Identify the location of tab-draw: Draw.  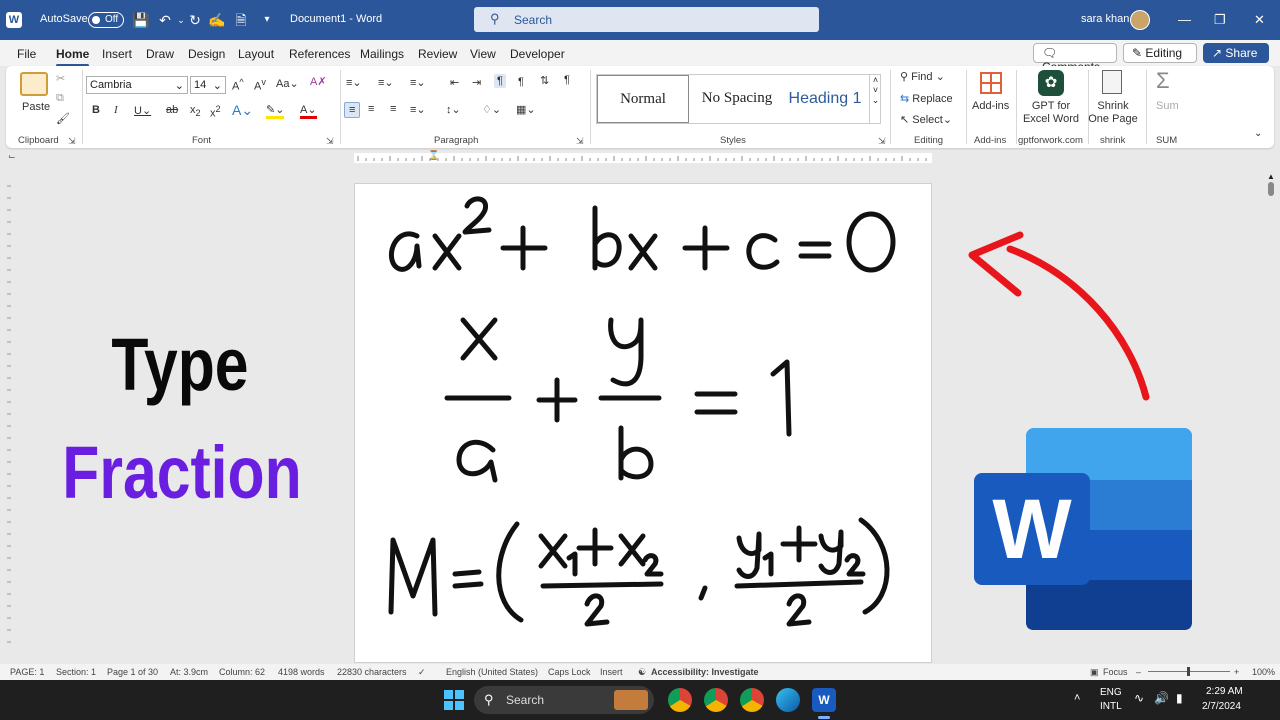
(160, 54).